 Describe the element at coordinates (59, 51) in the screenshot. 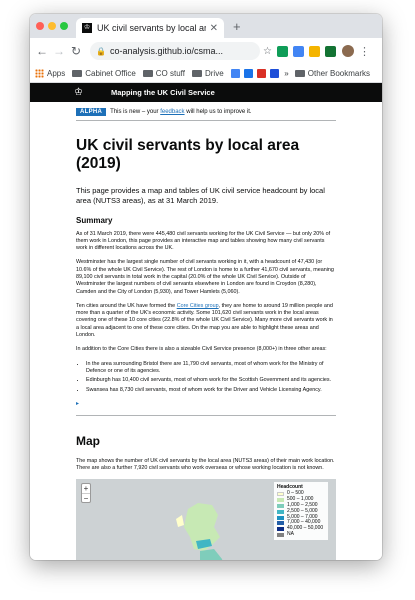

I see `forward-button: →` at that location.